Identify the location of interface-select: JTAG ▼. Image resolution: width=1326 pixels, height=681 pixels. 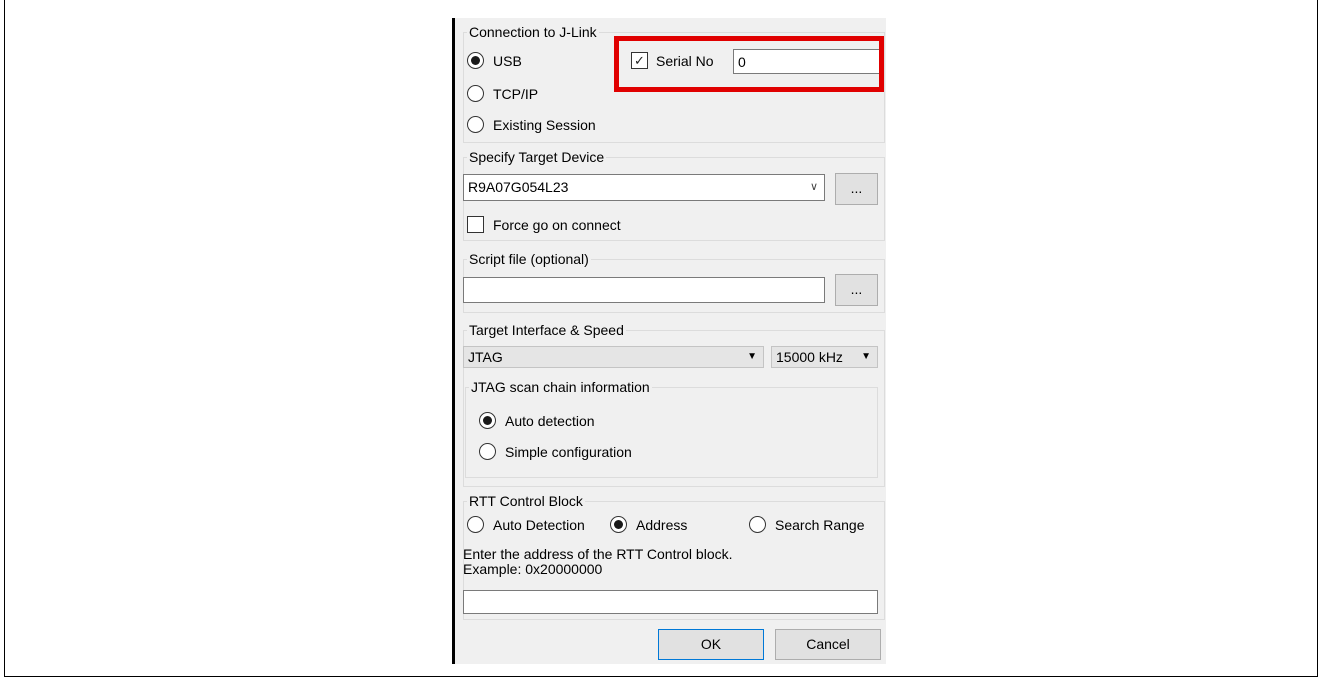
(613, 357).